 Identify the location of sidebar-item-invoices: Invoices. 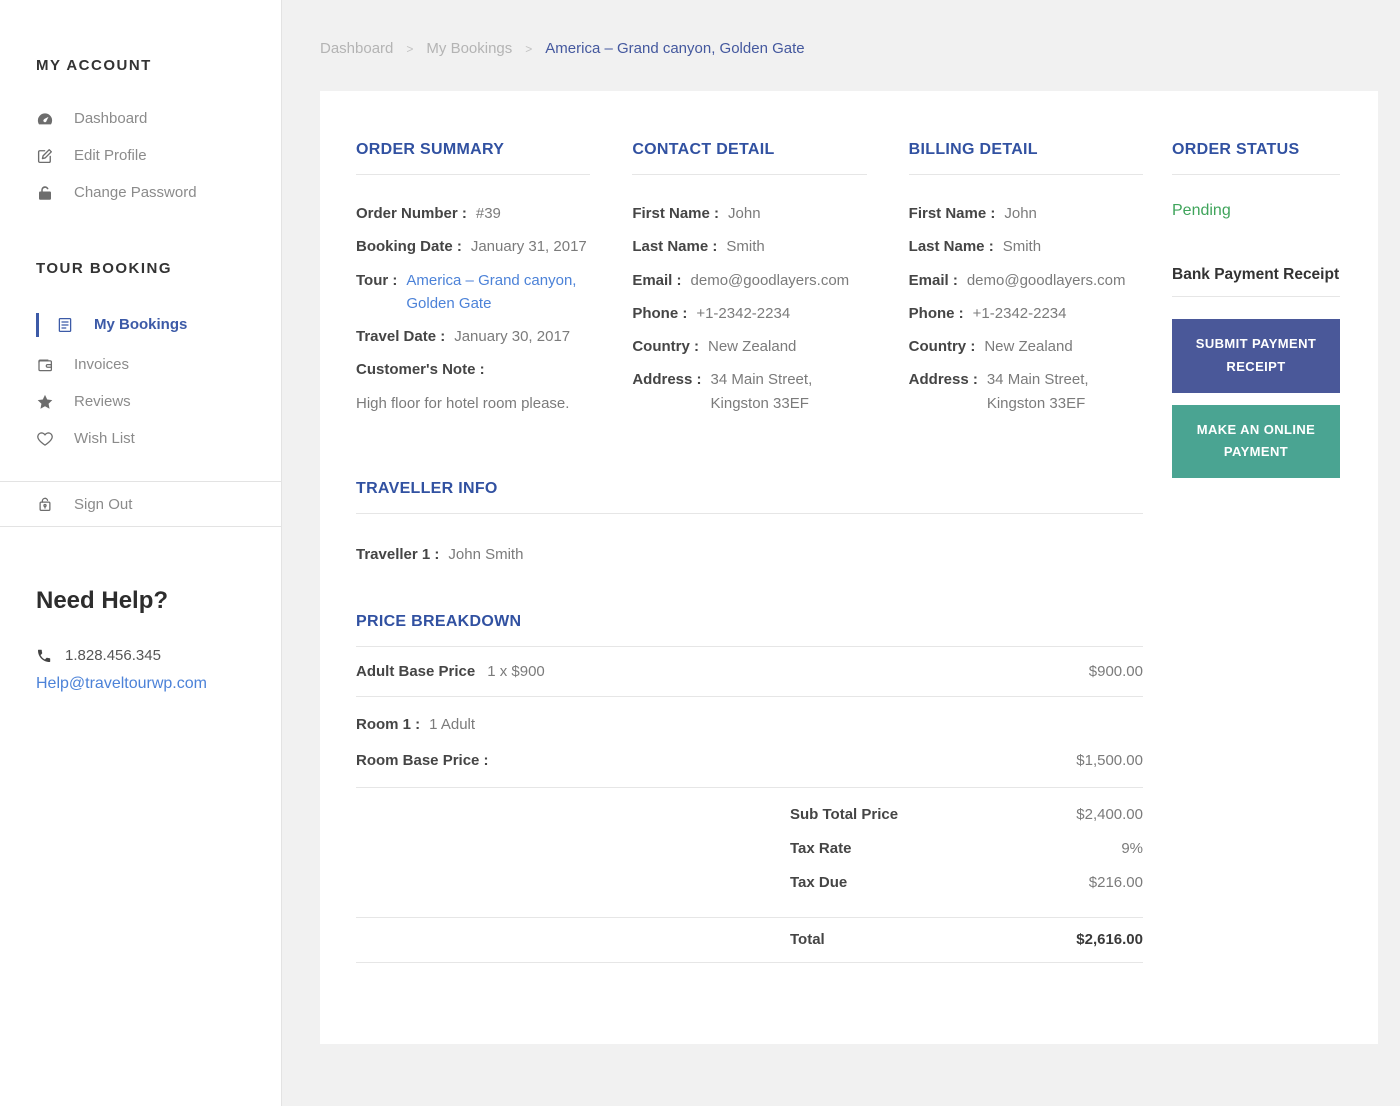
(140, 364).